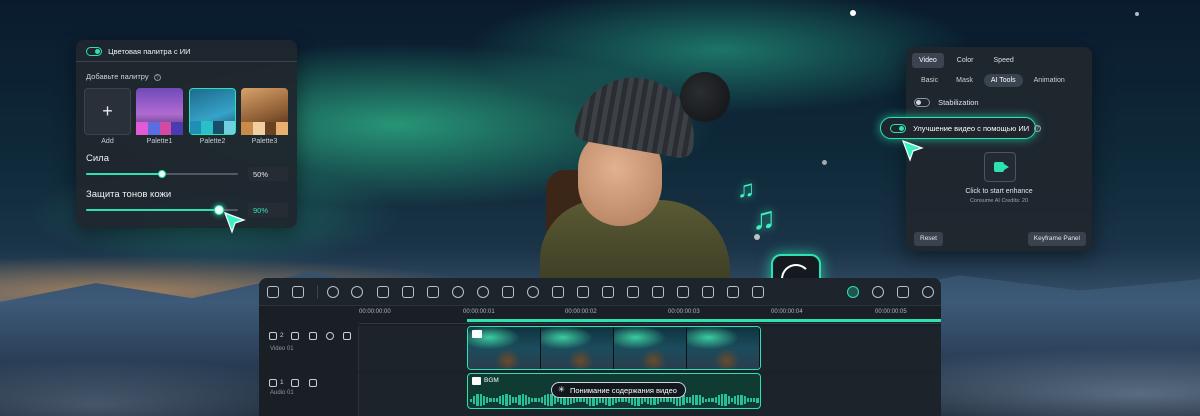 The image size is (1200, 416). Describe the element at coordinates (282, 393) in the screenshot. I see `track-name: Audio 01` at that location.